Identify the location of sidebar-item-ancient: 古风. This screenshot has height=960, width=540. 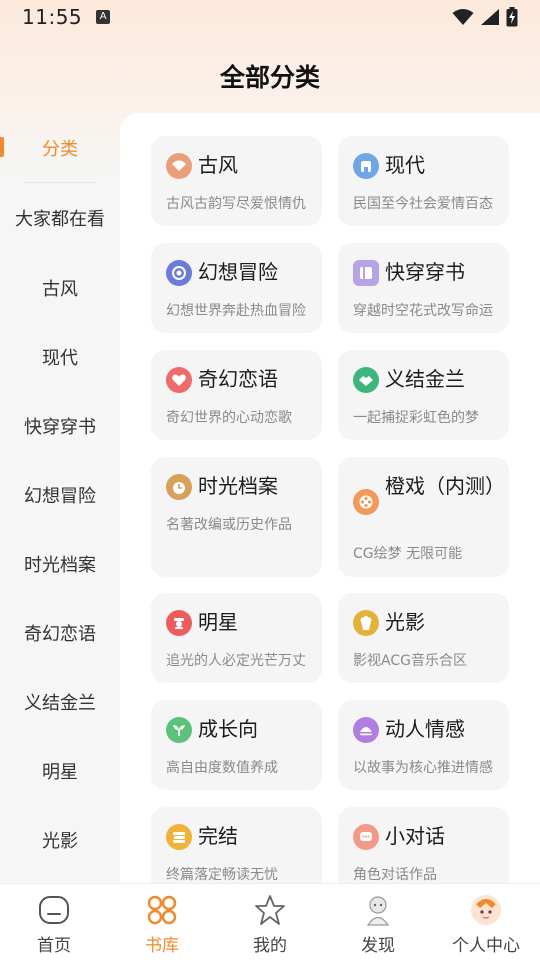
(60, 287).